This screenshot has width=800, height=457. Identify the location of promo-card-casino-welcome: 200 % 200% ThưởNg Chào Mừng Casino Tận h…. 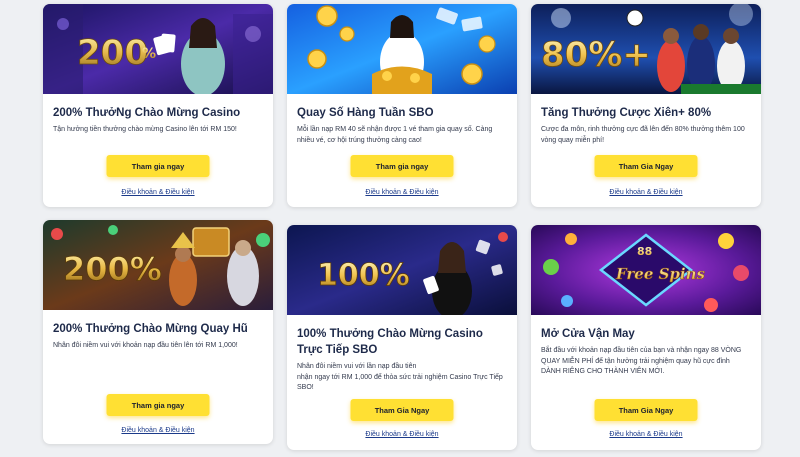
(158, 105).